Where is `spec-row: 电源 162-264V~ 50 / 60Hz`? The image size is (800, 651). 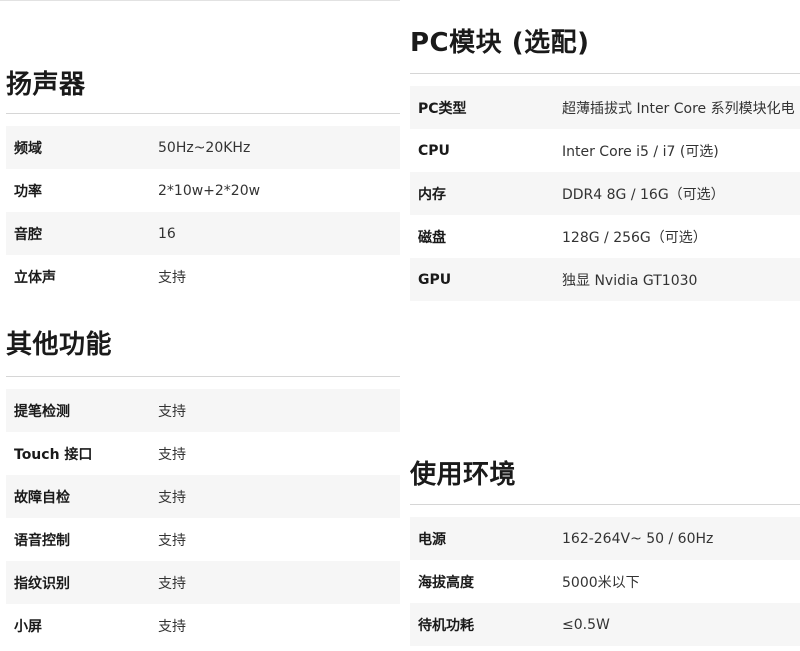 spec-row: 电源 162-264V~ 50 / 60Hz is located at coordinates (605, 538).